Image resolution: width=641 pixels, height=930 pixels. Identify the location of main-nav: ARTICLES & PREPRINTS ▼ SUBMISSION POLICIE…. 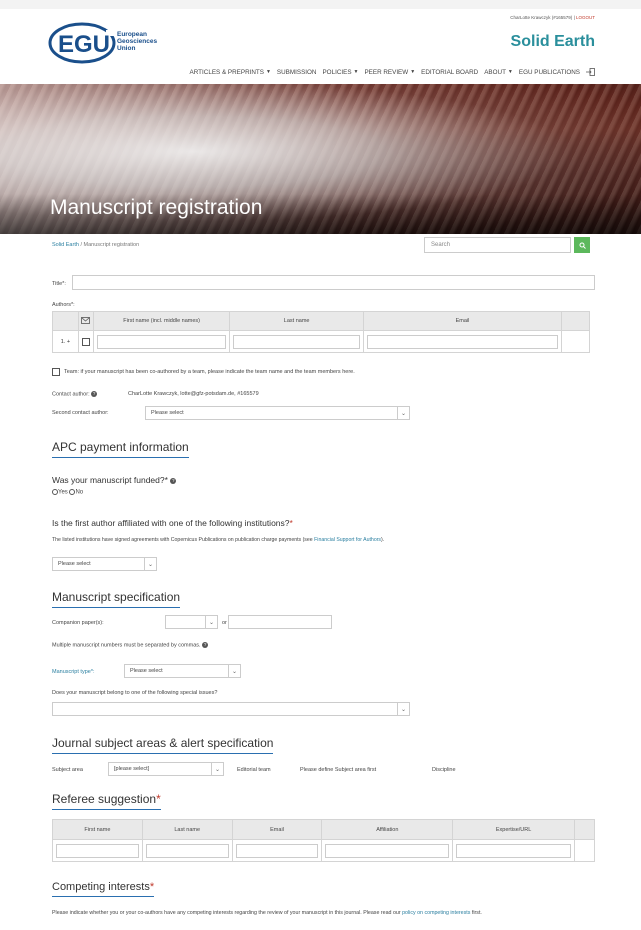
(392, 72).